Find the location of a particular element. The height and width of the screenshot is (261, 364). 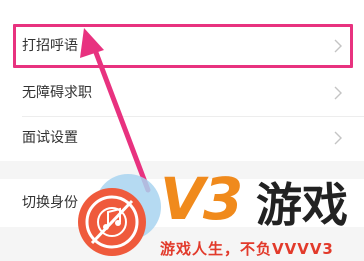

menu-item-label: 面试设置 is located at coordinates (50, 138).